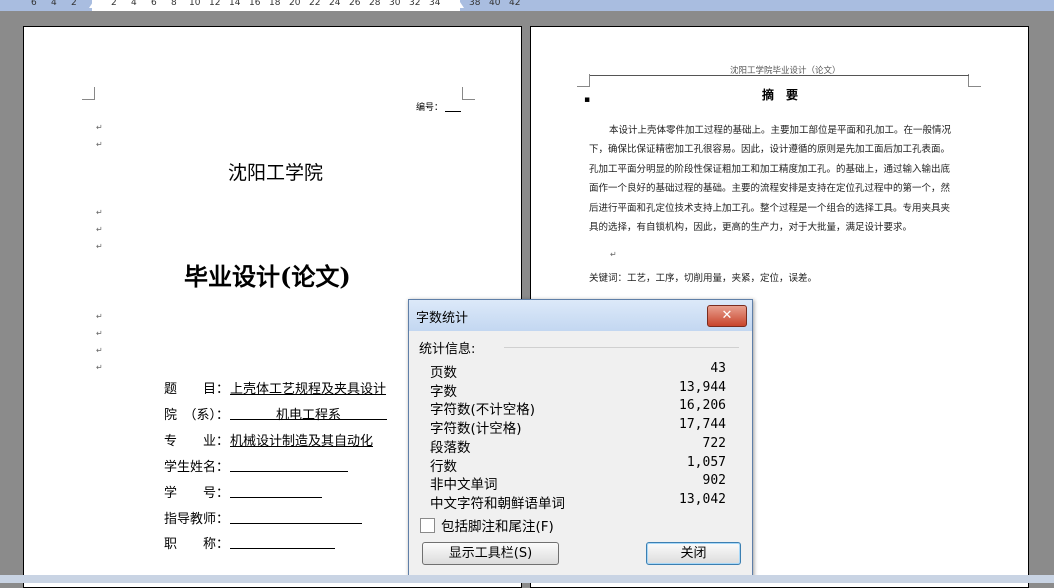 The width and height of the screenshot is (1054, 588). What do you see at coordinates (443, 373) in the screenshot?
I see `stat-label: 页数` at bounding box center [443, 373].